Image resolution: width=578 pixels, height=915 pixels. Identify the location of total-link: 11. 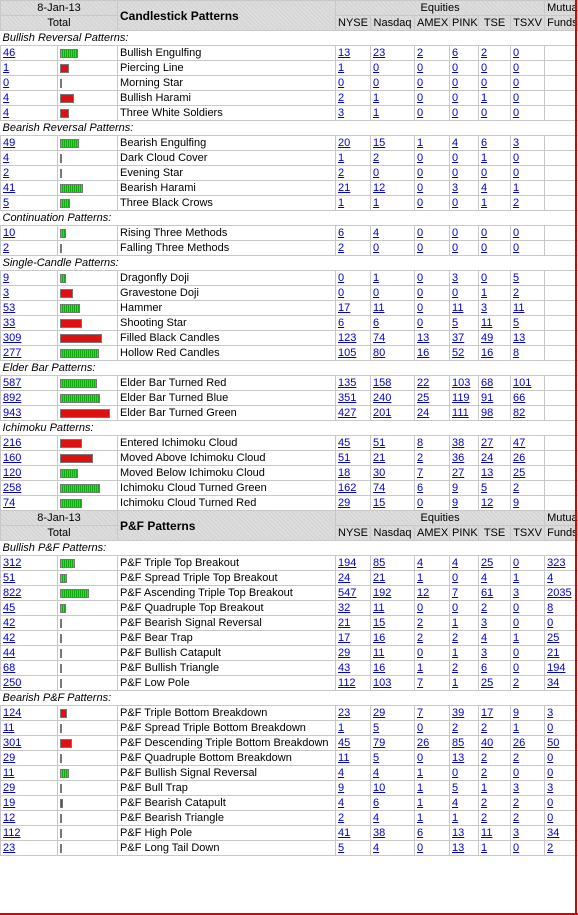
(8, 773).